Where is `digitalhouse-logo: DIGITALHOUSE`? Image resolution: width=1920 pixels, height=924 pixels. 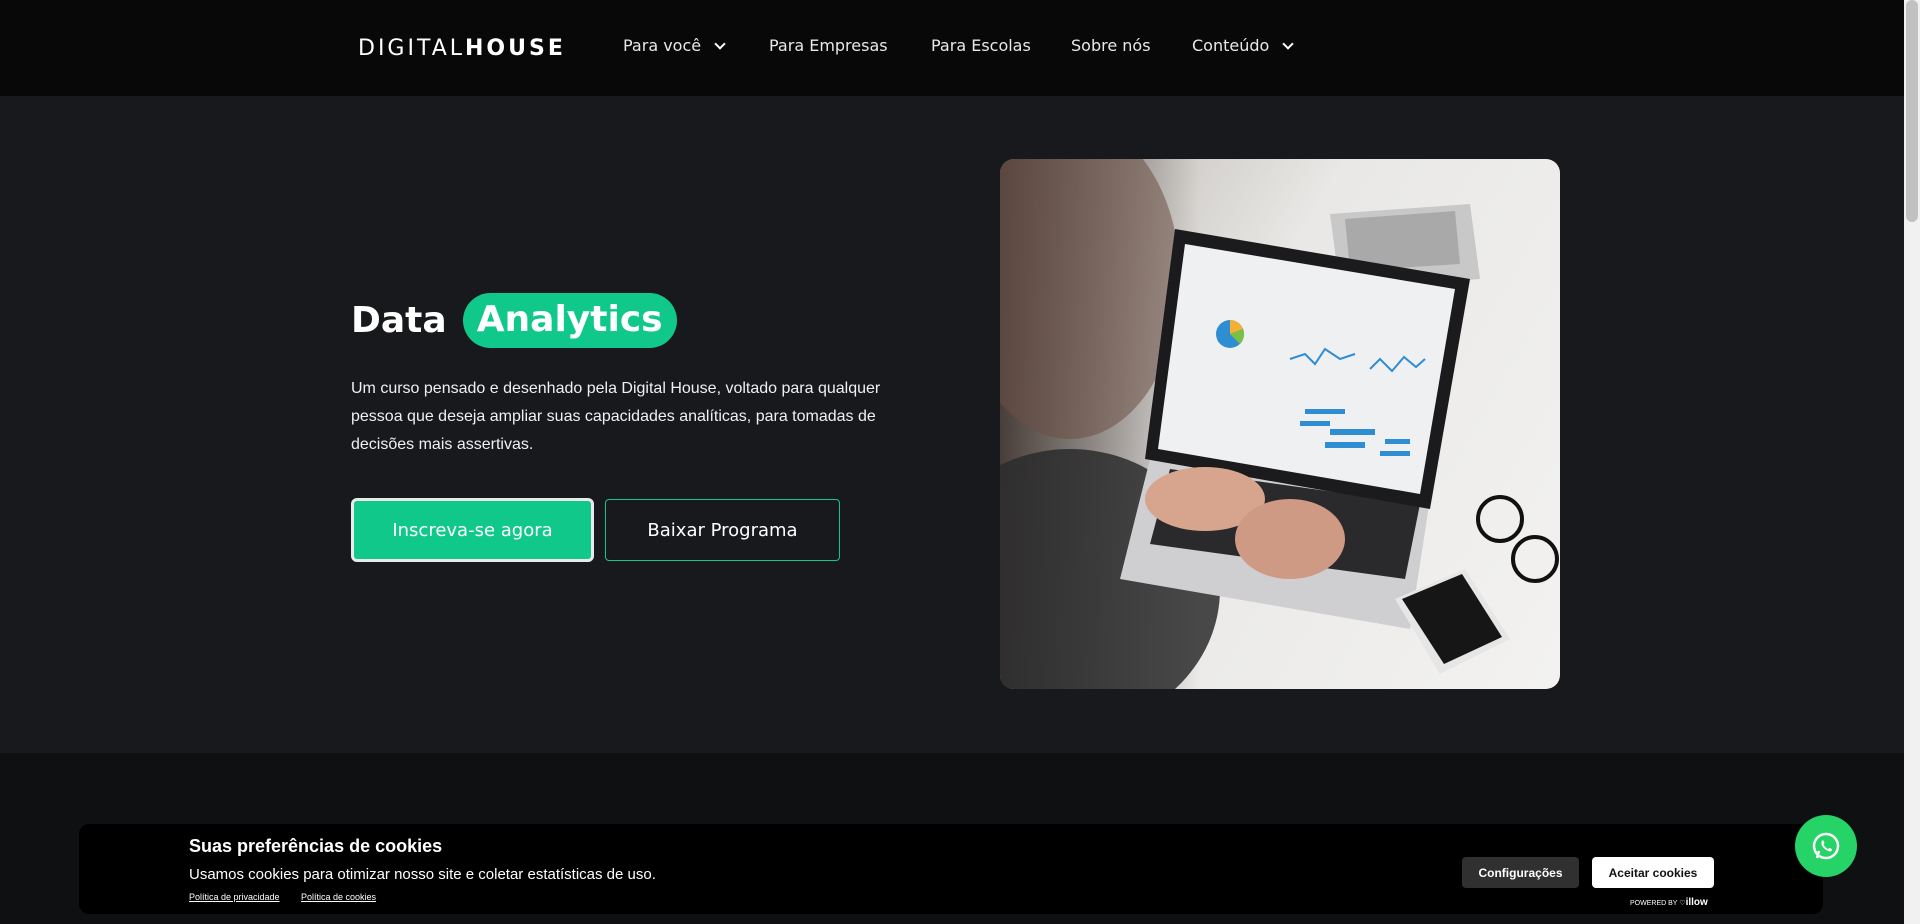
digitalhouse-logo: DIGITALHOUSE is located at coordinates (462, 48).